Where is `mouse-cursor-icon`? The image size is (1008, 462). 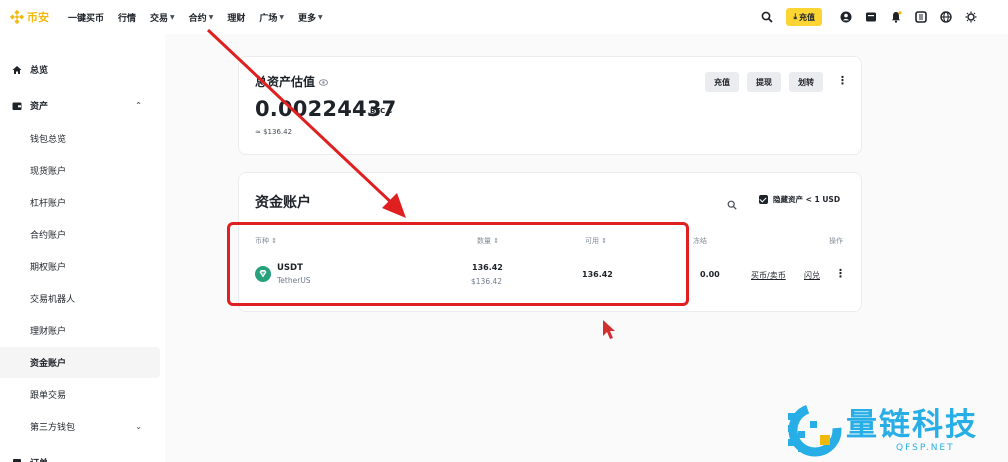
mouse-cursor-icon is located at coordinates (609, 329).